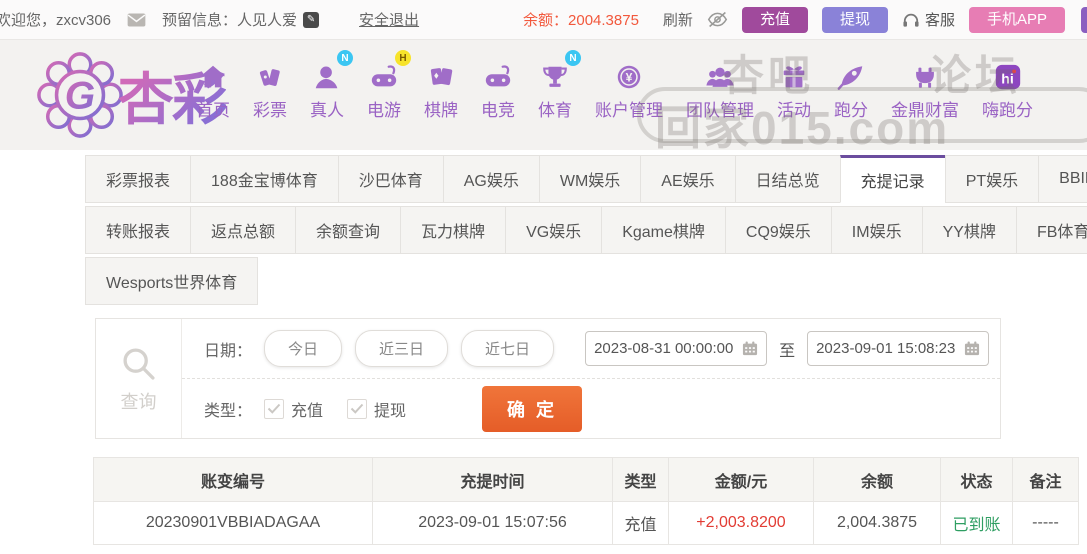 The width and height of the screenshot is (1087, 554). What do you see at coordinates (892, 179) in the screenshot?
I see `tab-deposit-withdraw-records: 充提记录` at bounding box center [892, 179].